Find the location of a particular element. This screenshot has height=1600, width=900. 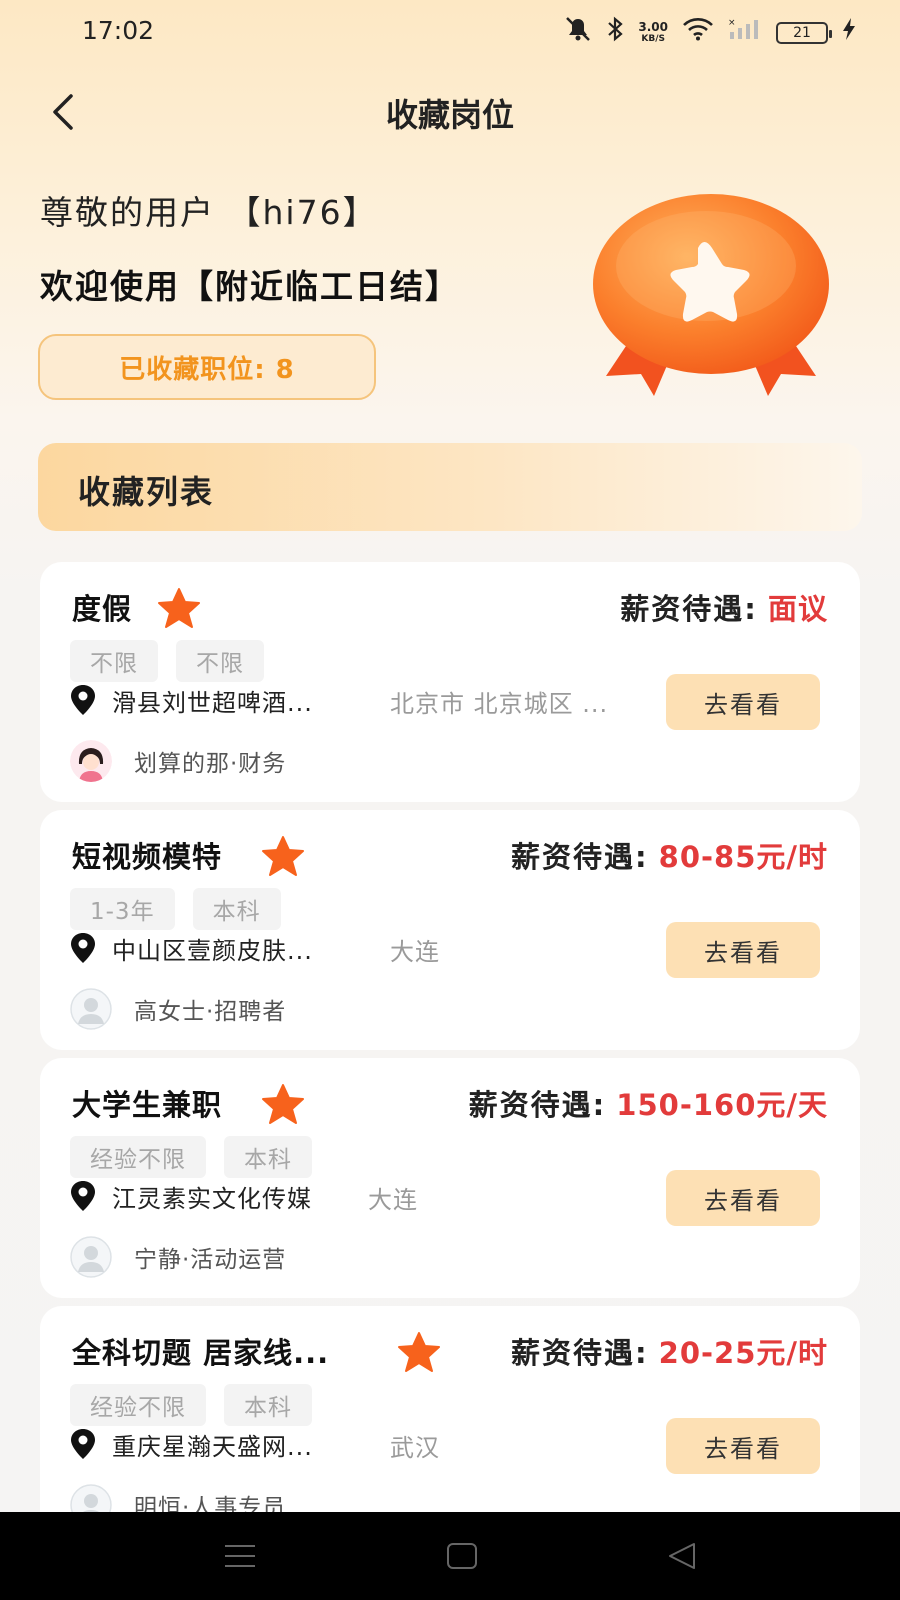

status-time: 17:02 is located at coordinates (118, 30).